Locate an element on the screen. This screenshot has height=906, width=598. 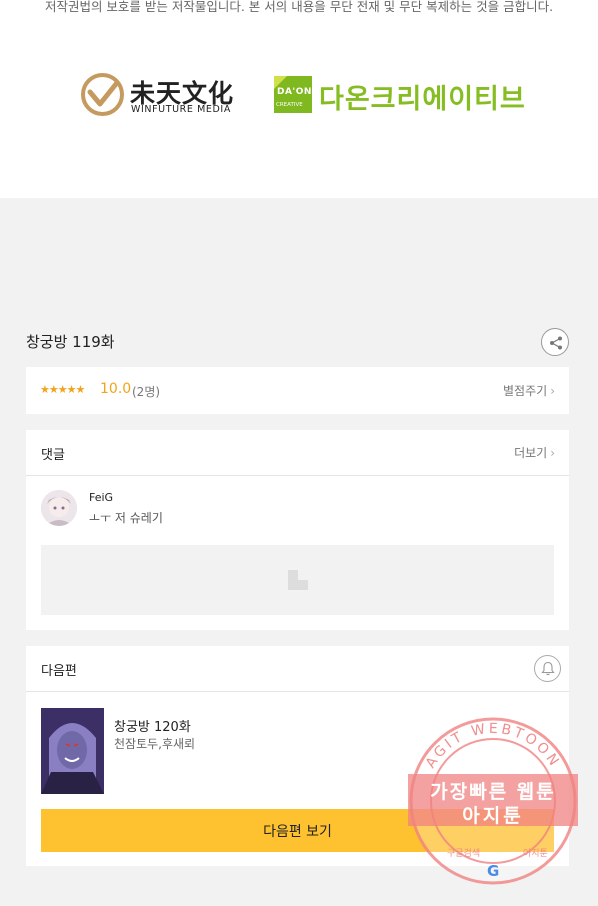
daon-logo-box: DA'ON CREATIVE is located at coordinates (293, 94).